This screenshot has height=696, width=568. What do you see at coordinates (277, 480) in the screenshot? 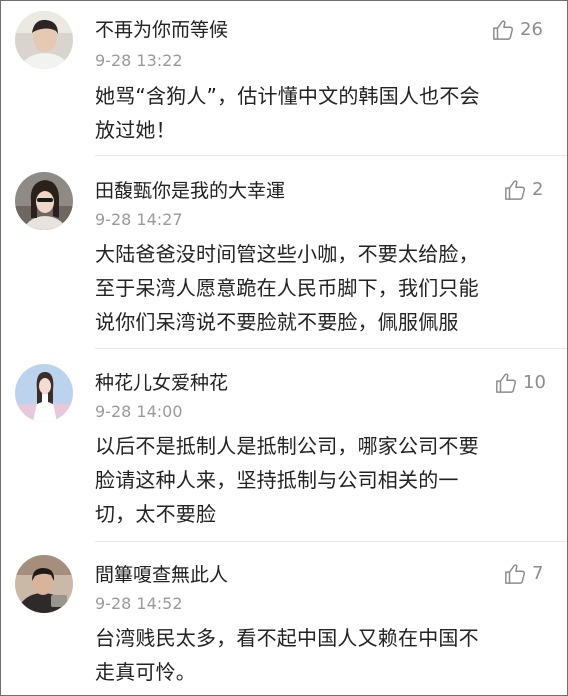
I see `comment-text-line: 脸请这种人来，坚持抵制与公司相关的一` at bounding box center [277, 480].